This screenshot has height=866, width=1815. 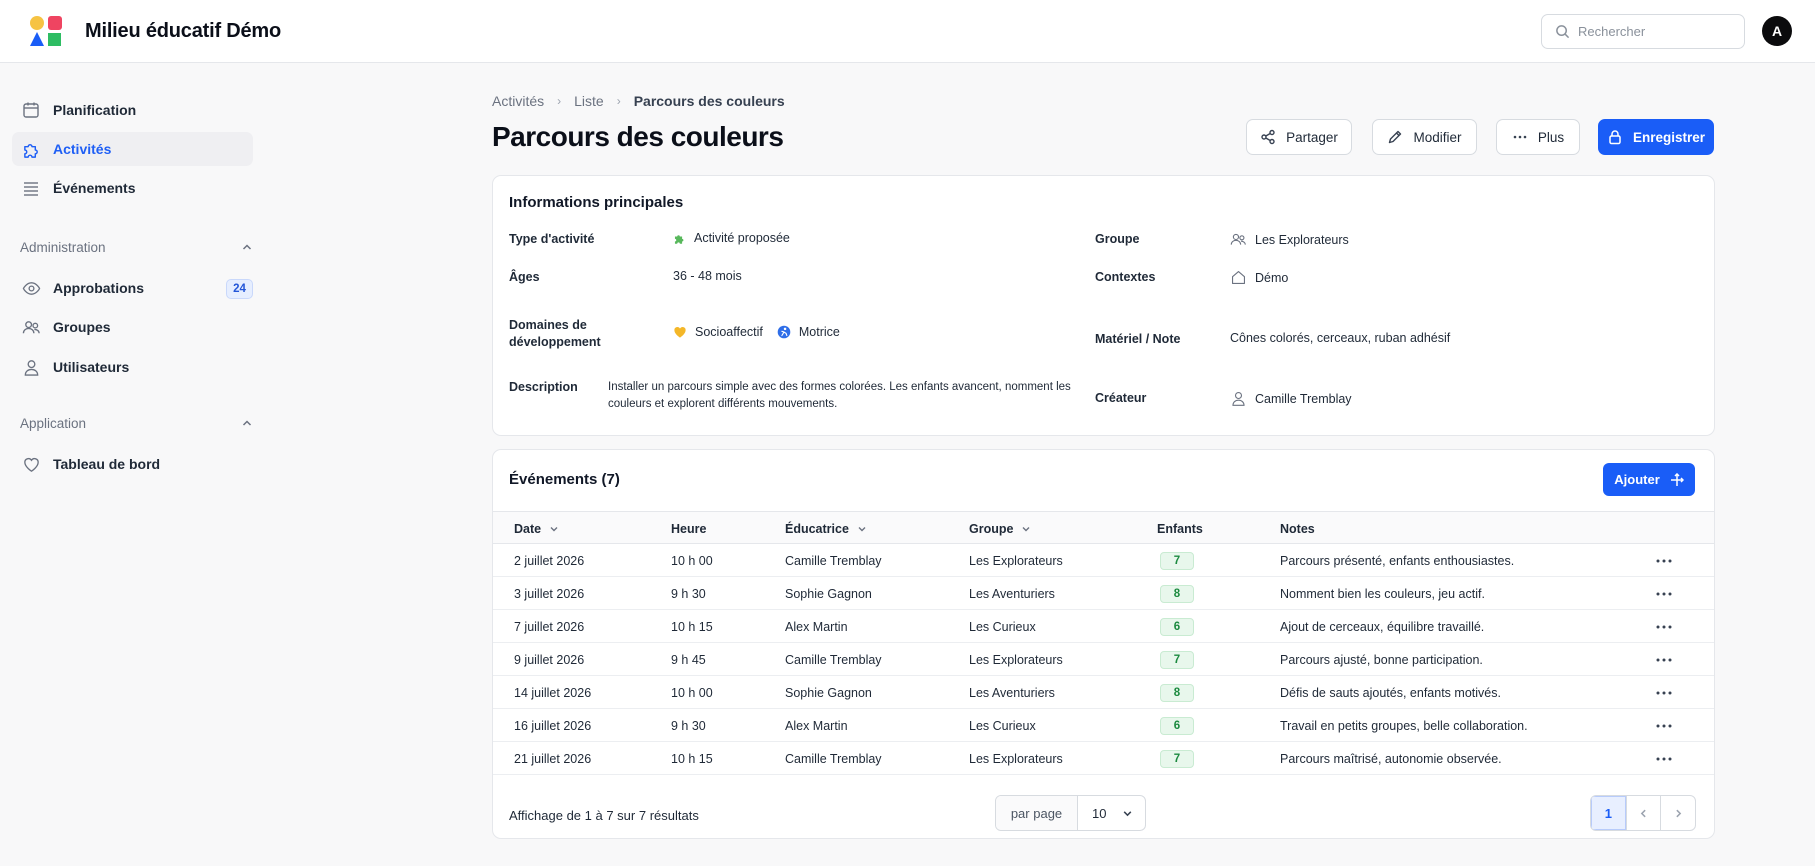 What do you see at coordinates (518, 101) in the screenshot?
I see `breadcrumb-activites: Activités` at bounding box center [518, 101].